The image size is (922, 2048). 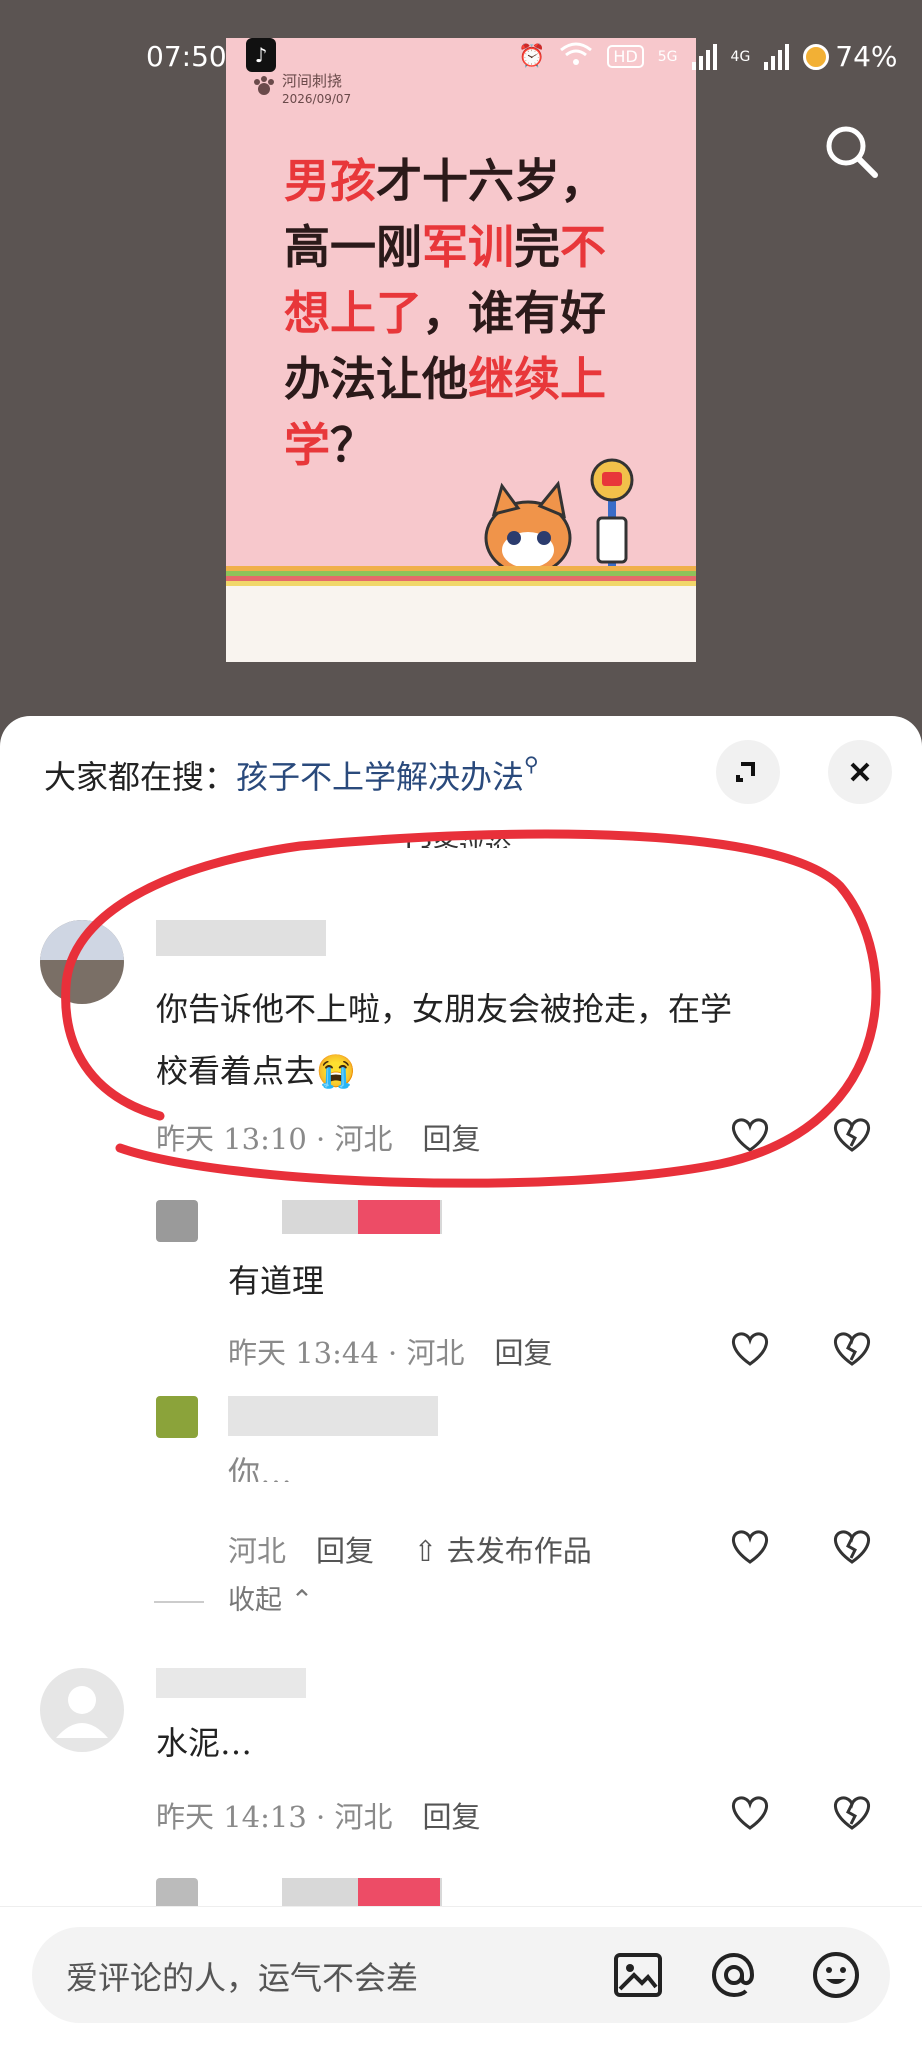 I want to click on comment-input-bar: 爱评论的人，运气不会差, so click(x=461, y=1977).